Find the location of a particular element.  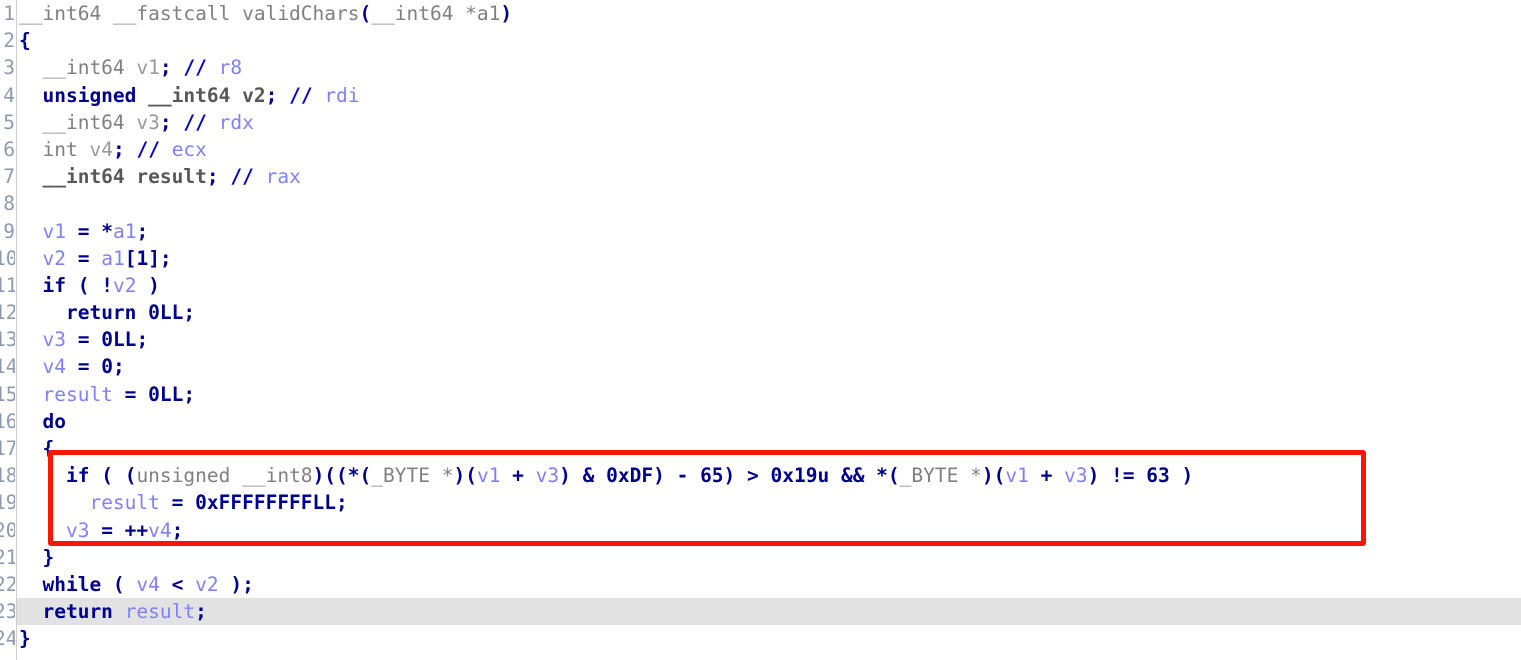

code-line-text: __int64 v3; // rdx is located at coordinates (135, 122).